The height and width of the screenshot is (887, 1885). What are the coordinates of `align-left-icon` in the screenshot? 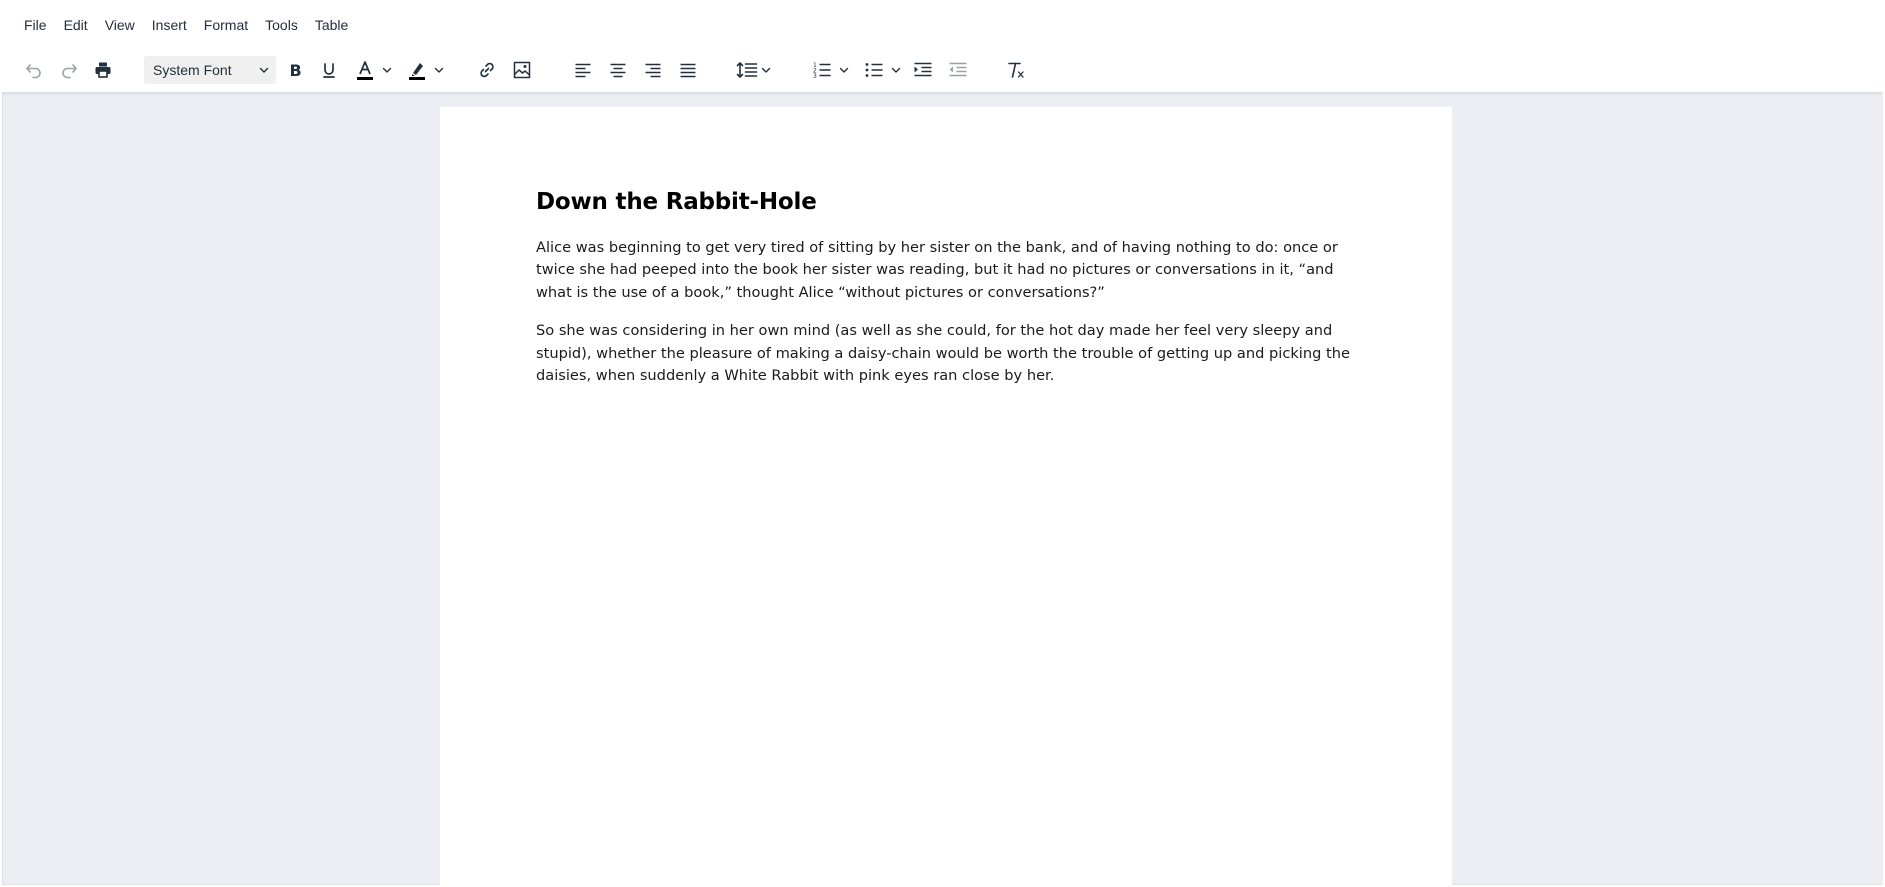 It's located at (583, 70).